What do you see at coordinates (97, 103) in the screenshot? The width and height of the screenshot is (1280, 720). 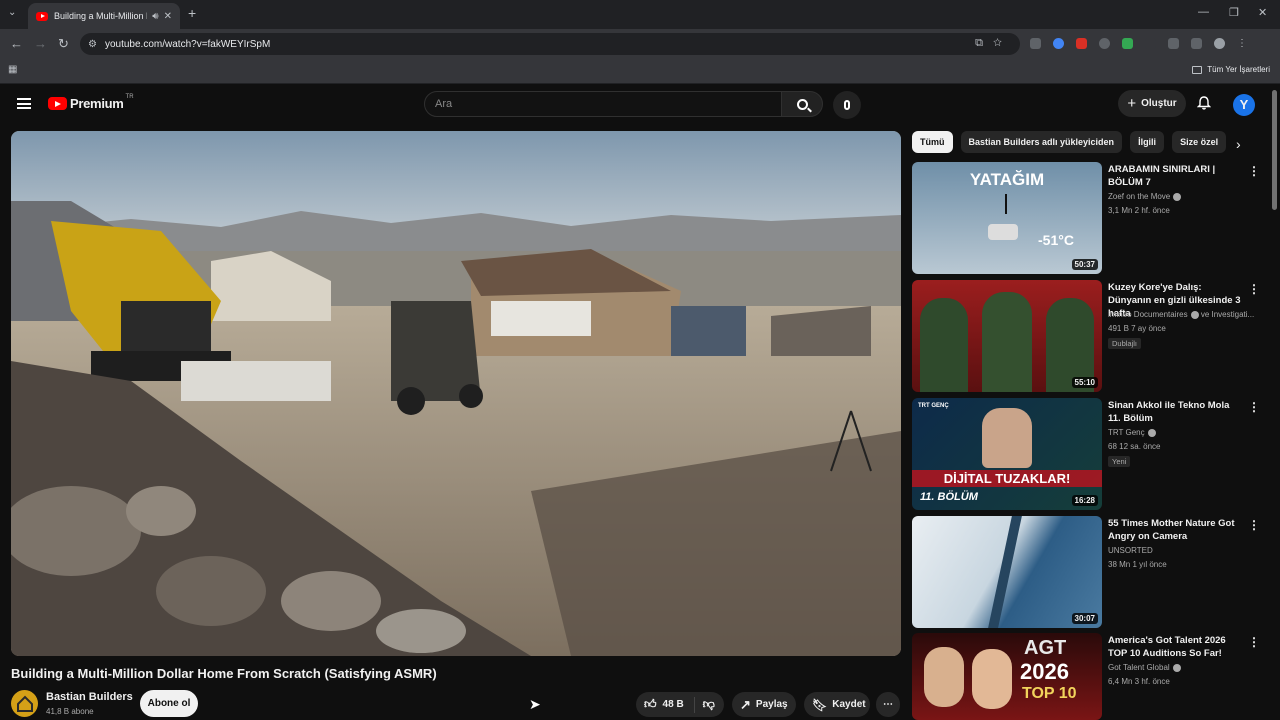 I see `logo-text: Premium` at bounding box center [97, 103].